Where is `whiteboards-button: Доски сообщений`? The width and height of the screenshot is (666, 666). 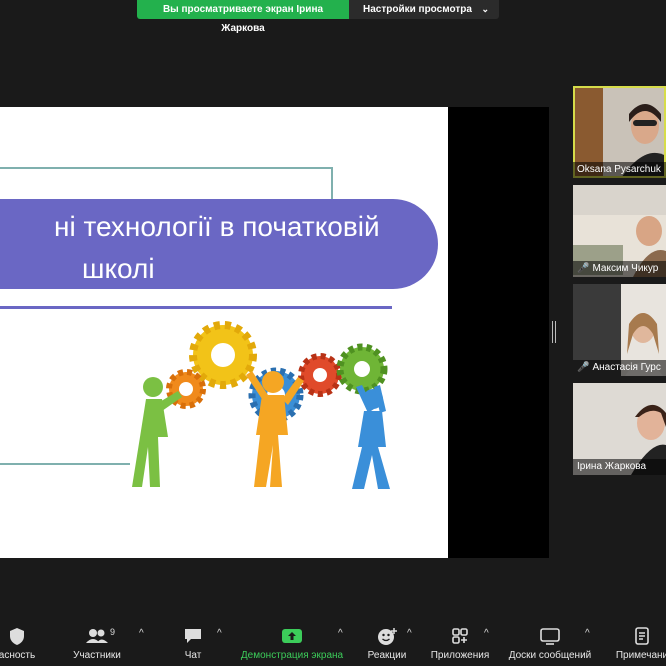 whiteboards-button: Доски сообщений is located at coordinates (550, 643).